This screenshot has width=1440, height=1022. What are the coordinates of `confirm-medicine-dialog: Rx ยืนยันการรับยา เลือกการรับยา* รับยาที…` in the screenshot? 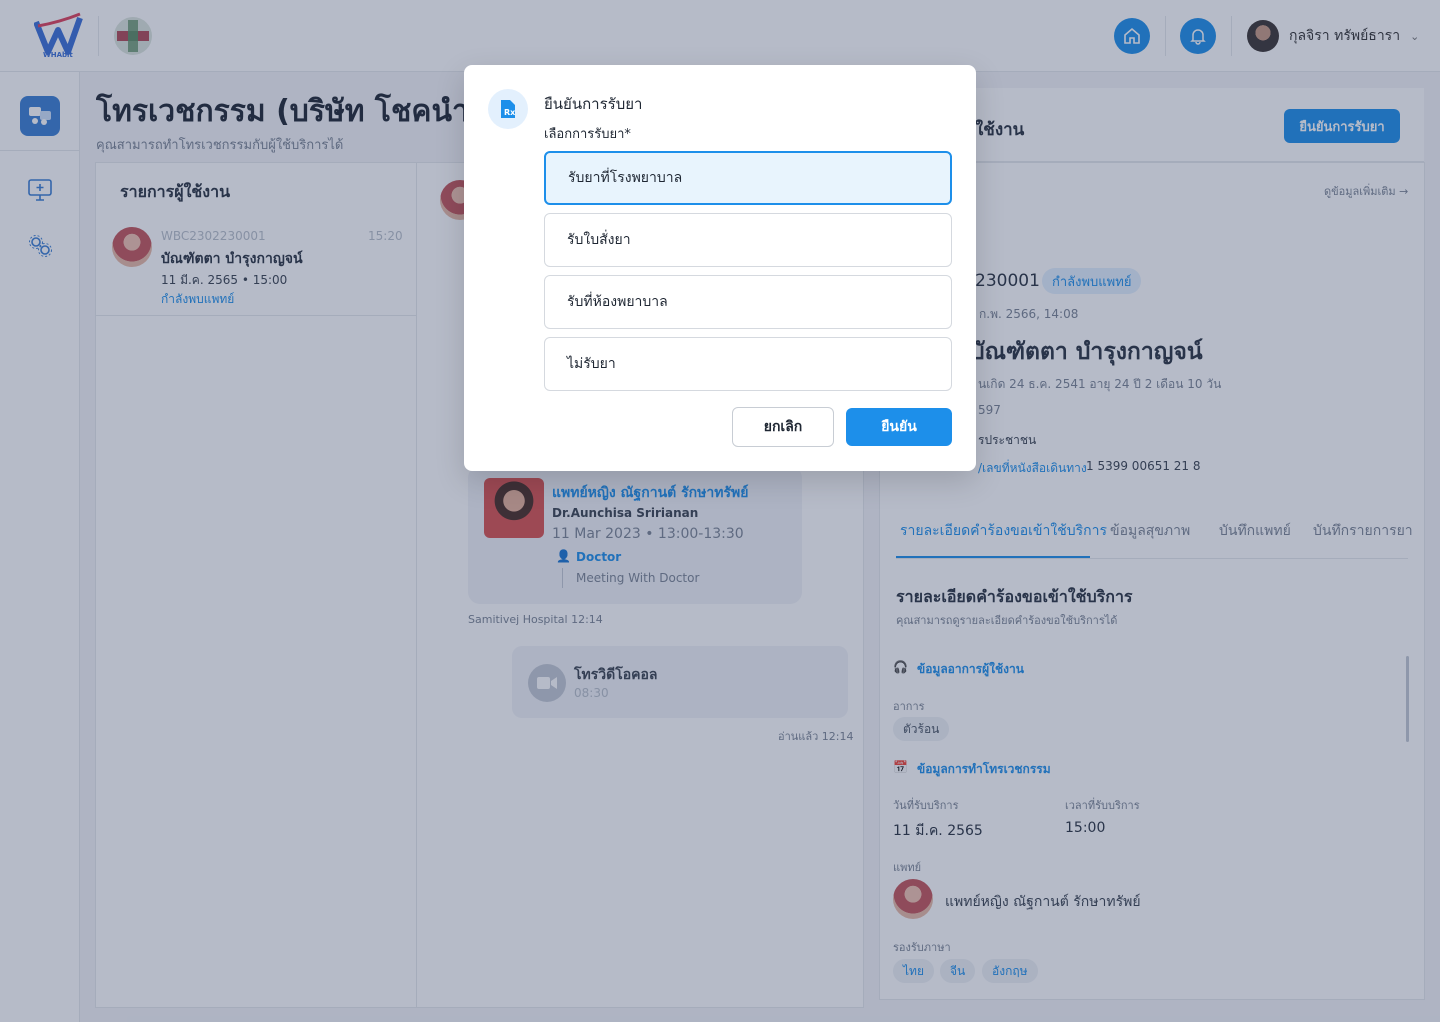 It's located at (720, 268).